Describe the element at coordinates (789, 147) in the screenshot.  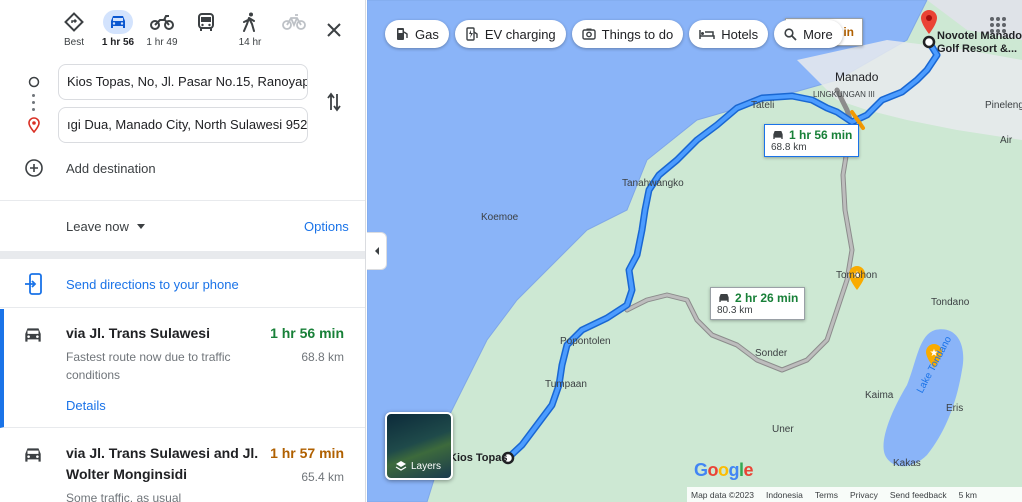
I see `callout-distance: 68.8 km` at that location.